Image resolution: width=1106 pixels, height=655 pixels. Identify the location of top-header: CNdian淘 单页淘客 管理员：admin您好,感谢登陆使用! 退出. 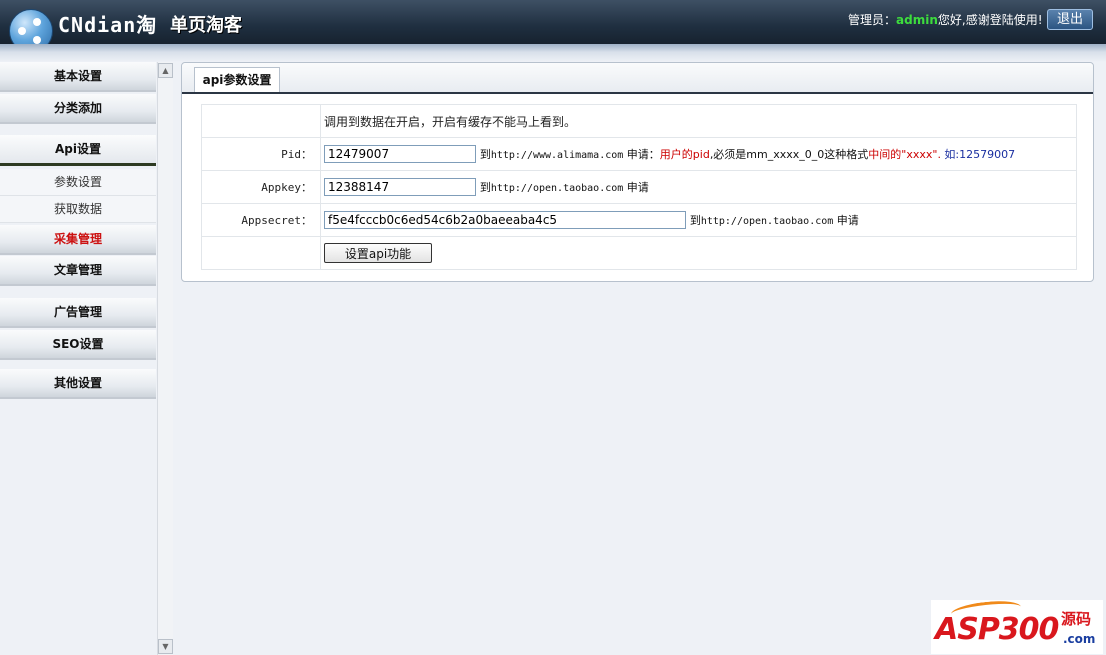
(553, 26).